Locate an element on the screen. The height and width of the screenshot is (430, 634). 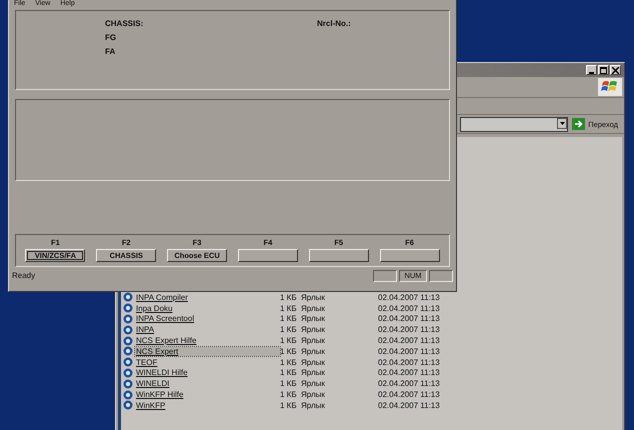
maximize-button is located at coordinates (603, 70).